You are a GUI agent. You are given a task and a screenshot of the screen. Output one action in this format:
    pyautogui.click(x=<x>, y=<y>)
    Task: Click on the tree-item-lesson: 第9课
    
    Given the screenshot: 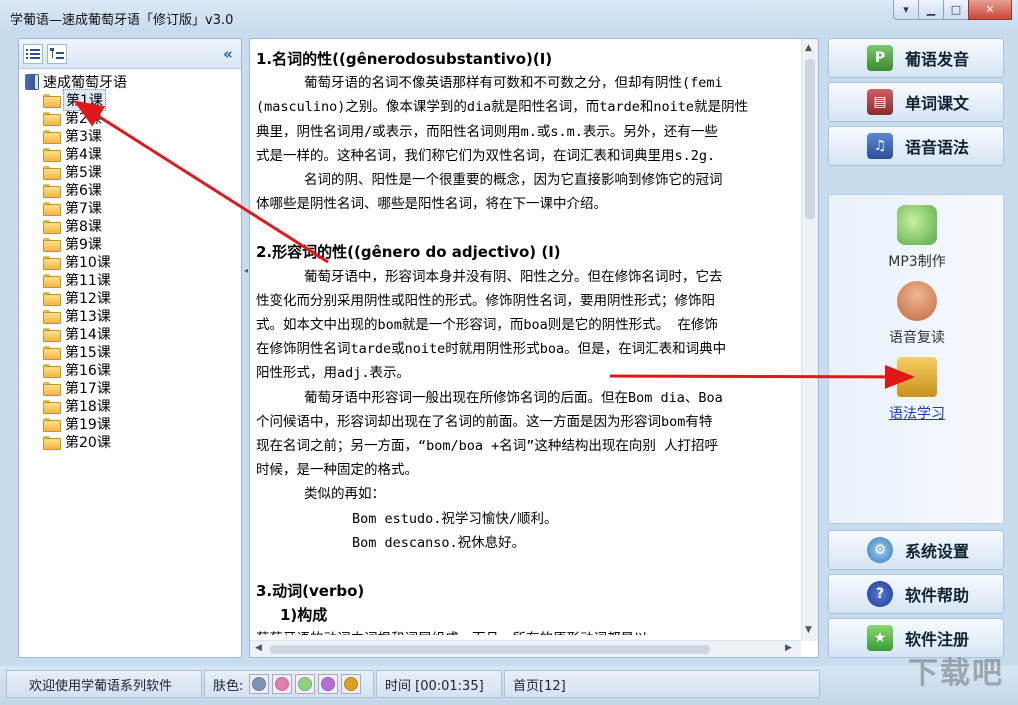 What is the action you would take?
    pyautogui.click(x=85, y=244)
    